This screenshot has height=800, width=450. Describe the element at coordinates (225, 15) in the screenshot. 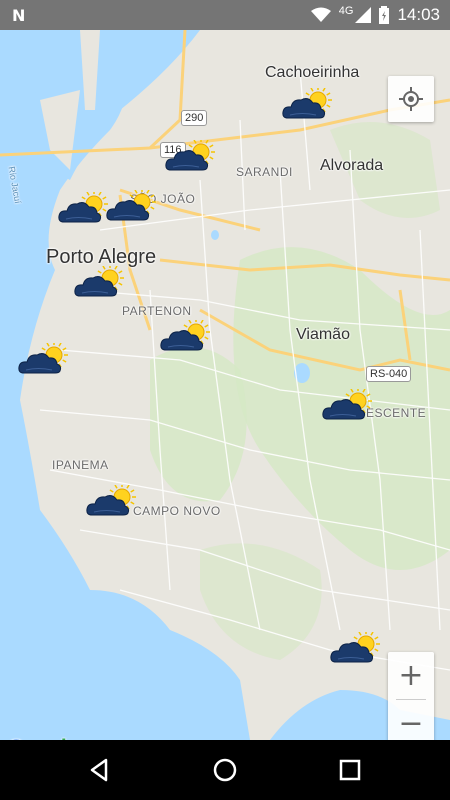

I see `status-bar: N 4G 14:03` at that location.